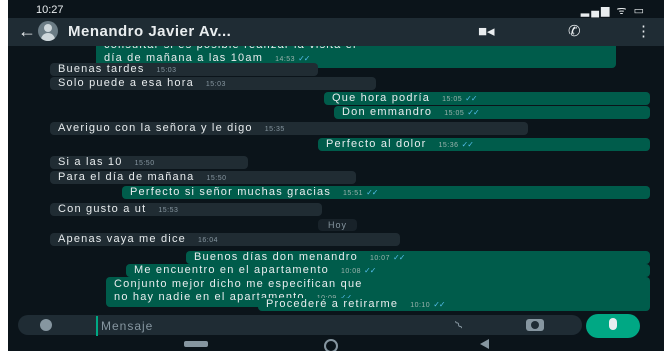 The image size is (672, 351). What do you see at coordinates (492, 112) in the screenshot?
I see `outgoing-message-bubble: Don emmandro 15:05 ✓✓` at bounding box center [492, 112].